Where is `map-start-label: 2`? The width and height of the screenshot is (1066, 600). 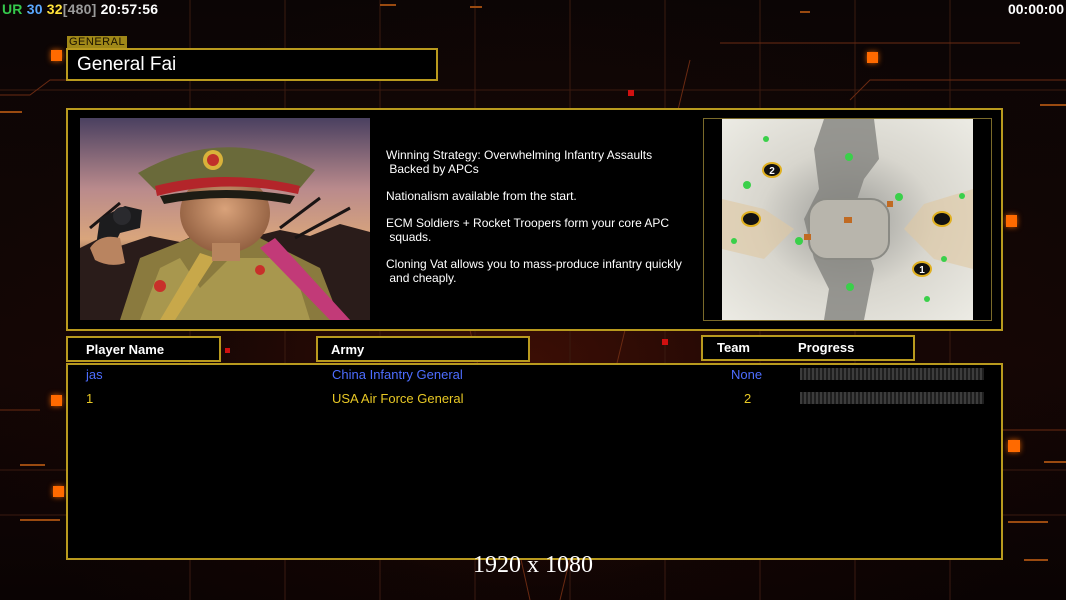
map-start-label: 2 is located at coordinates (772, 171).